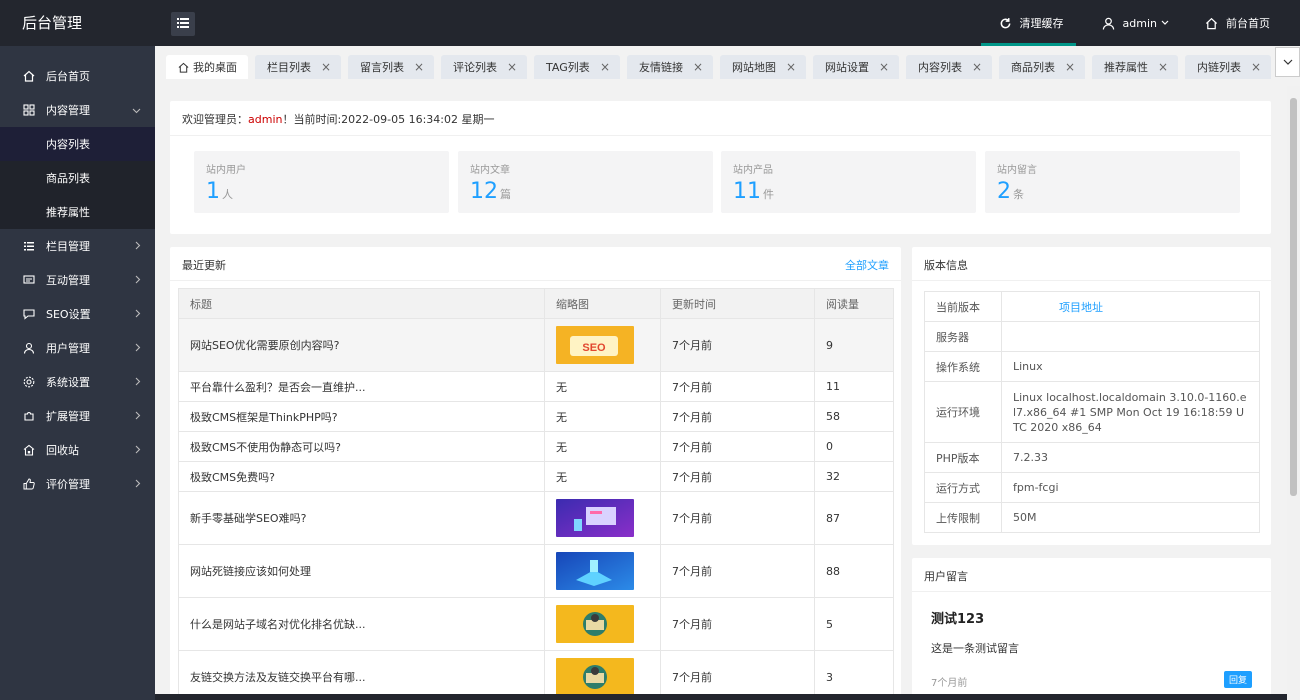 This screenshot has width=1300, height=700. I want to click on menu-toggle-button, so click(183, 24).